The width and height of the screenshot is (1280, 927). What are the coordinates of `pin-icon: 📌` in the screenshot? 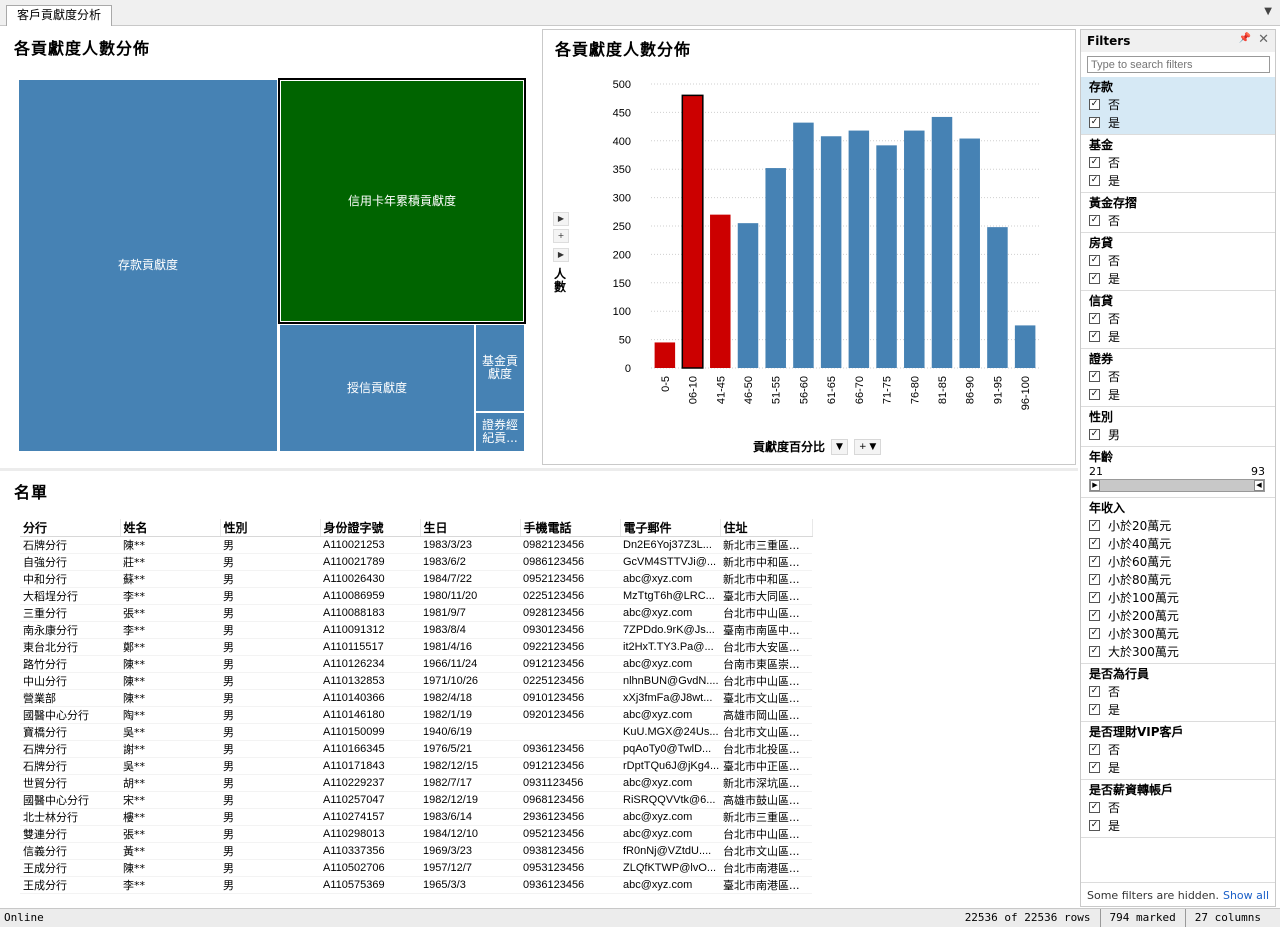 It's located at (1245, 38).